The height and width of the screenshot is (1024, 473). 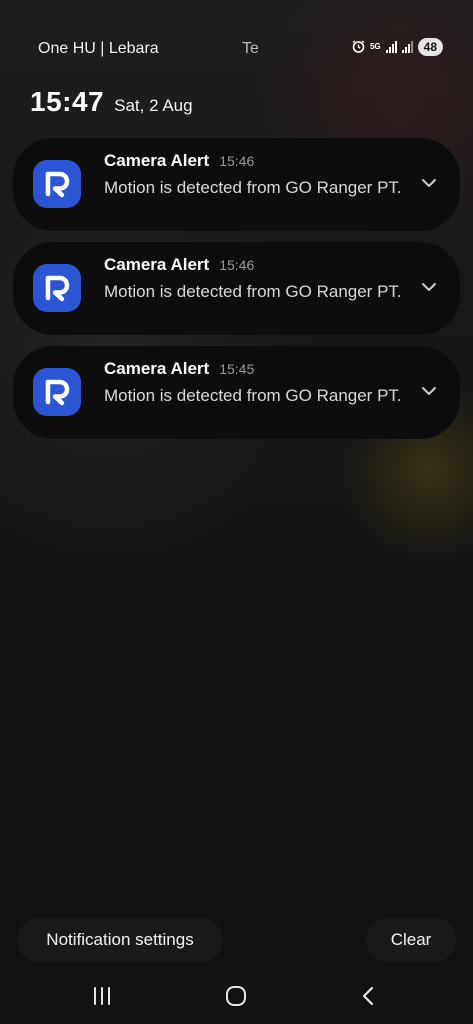 What do you see at coordinates (430, 47) in the screenshot?
I see `battery-icon: 48` at bounding box center [430, 47].